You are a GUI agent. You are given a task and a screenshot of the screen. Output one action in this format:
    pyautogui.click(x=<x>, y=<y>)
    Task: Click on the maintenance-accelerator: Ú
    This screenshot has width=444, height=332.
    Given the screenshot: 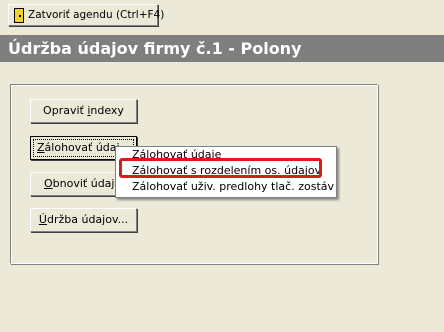 What is the action you would take?
    pyautogui.click(x=42, y=219)
    